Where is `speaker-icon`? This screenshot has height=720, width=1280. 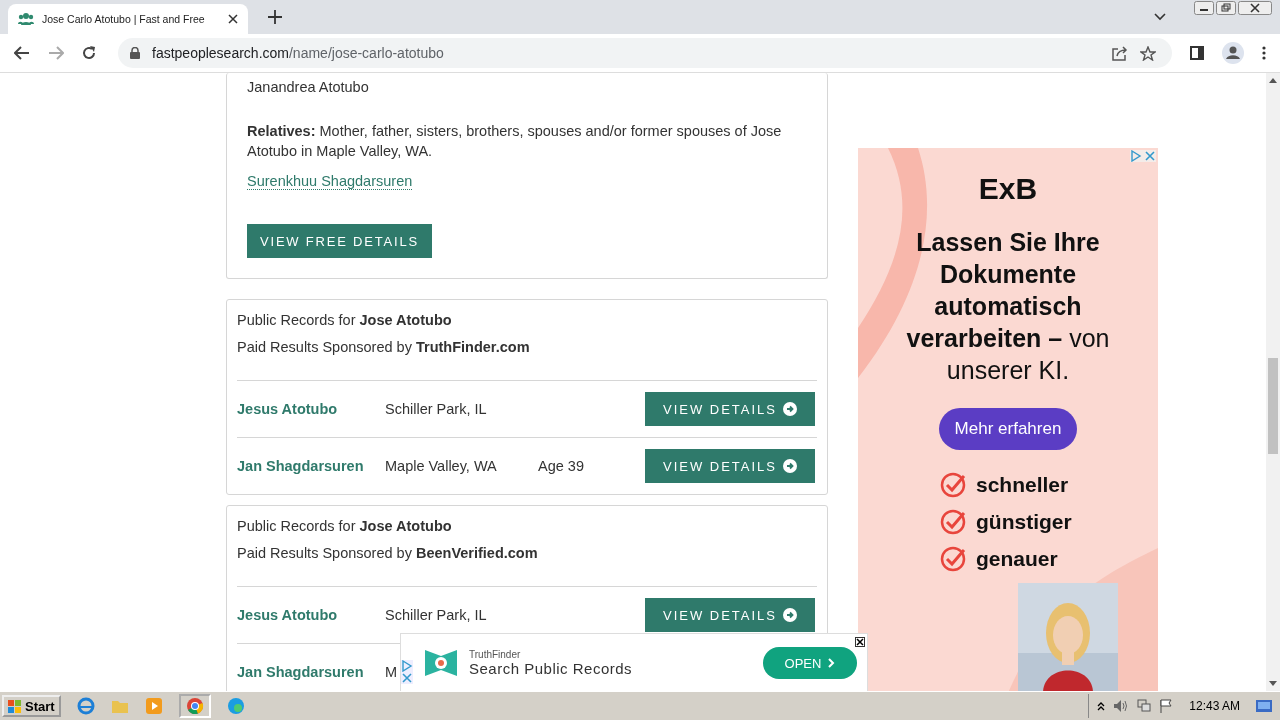
speaker-icon is located at coordinates (1121, 706).